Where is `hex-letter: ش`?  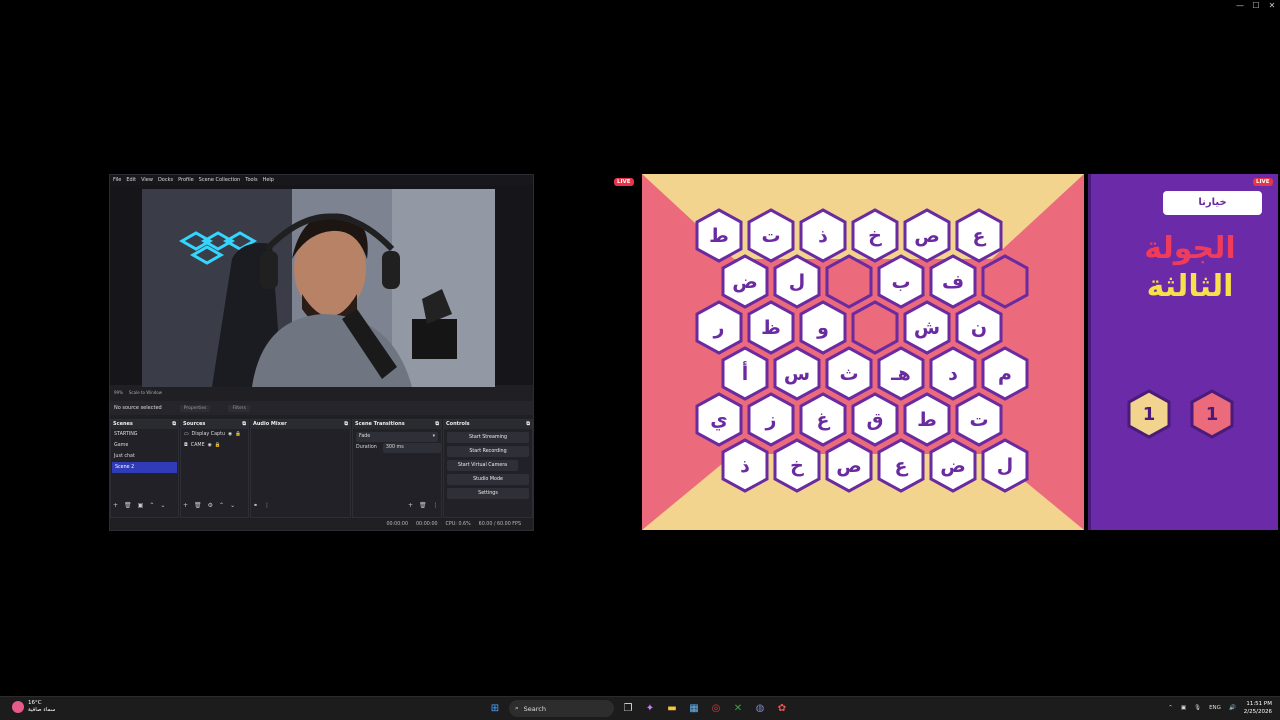
hex-letter: ش is located at coordinates (927, 327).